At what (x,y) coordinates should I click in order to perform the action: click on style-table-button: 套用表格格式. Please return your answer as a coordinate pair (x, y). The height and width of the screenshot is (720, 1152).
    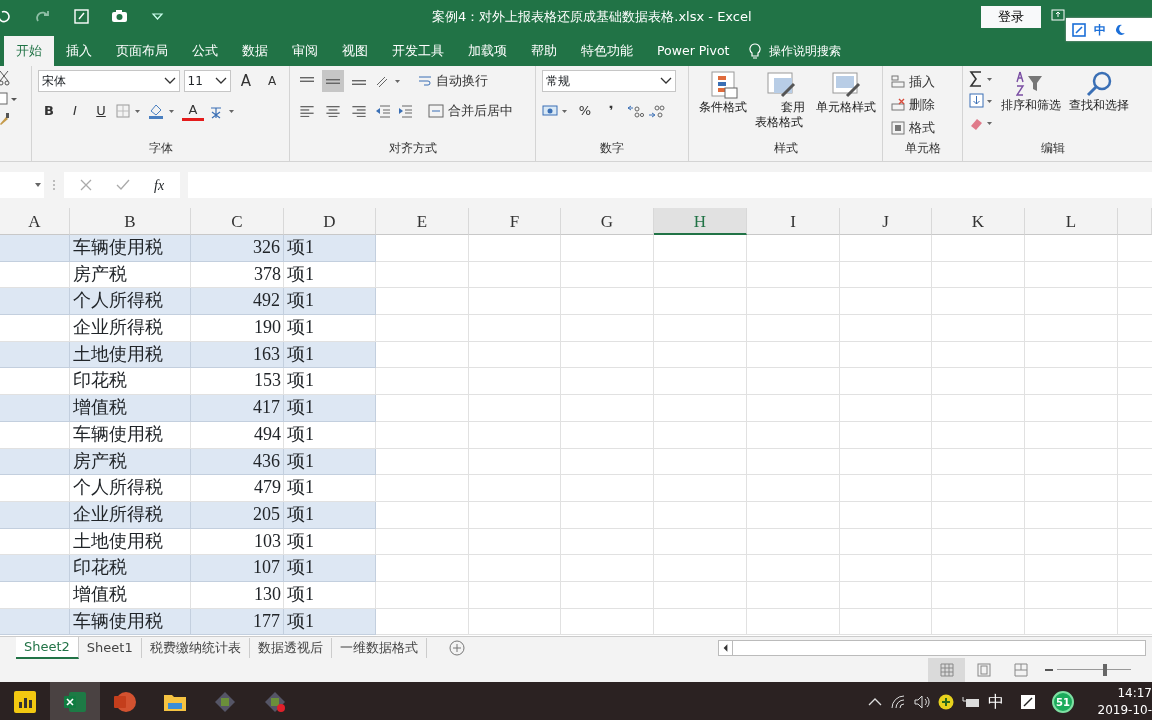
    Looking at the image, I should click on (781, 100).